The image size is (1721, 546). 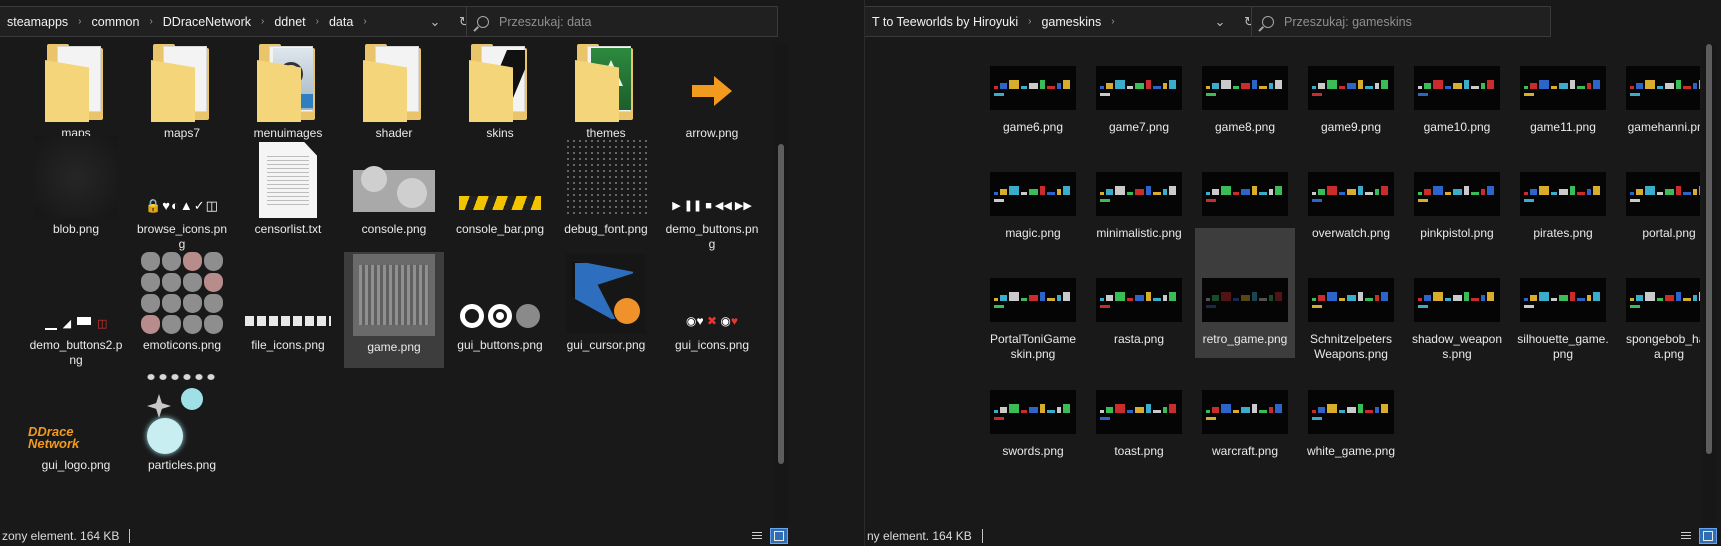 I want to click on file-item: gui_buttons.png, so click(x=500, y=302).